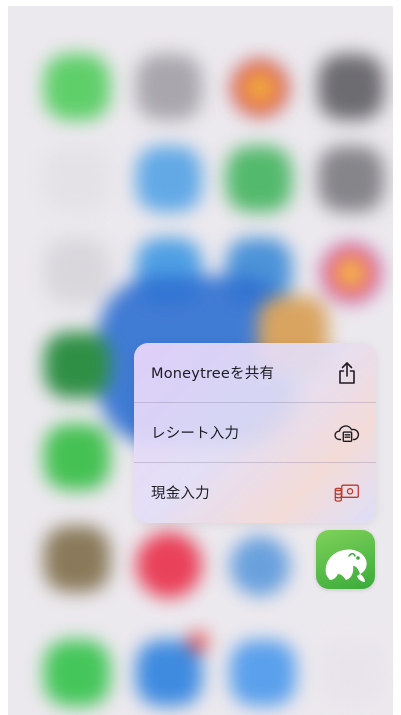 The width and height of the screenshot is (401, 715). Describe the element at coordinates (346, 565) in the screenshot. I see `elephant-icon` at that location.